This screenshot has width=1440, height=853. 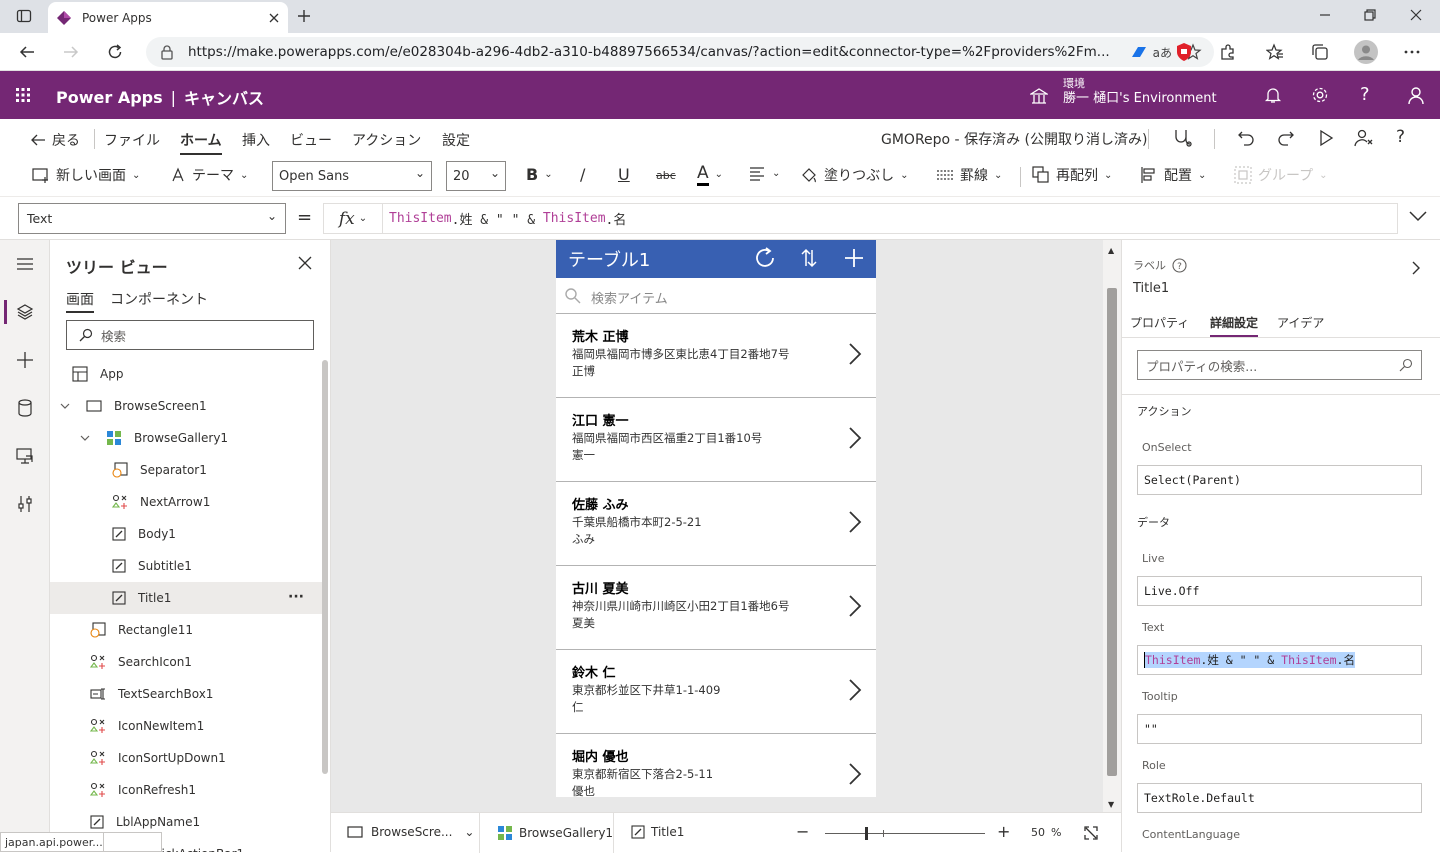 What do you see at coordinates (1366, 52) in the screenshot?
I see `profile-avatar-icon` at bounding box center [1366, 52].